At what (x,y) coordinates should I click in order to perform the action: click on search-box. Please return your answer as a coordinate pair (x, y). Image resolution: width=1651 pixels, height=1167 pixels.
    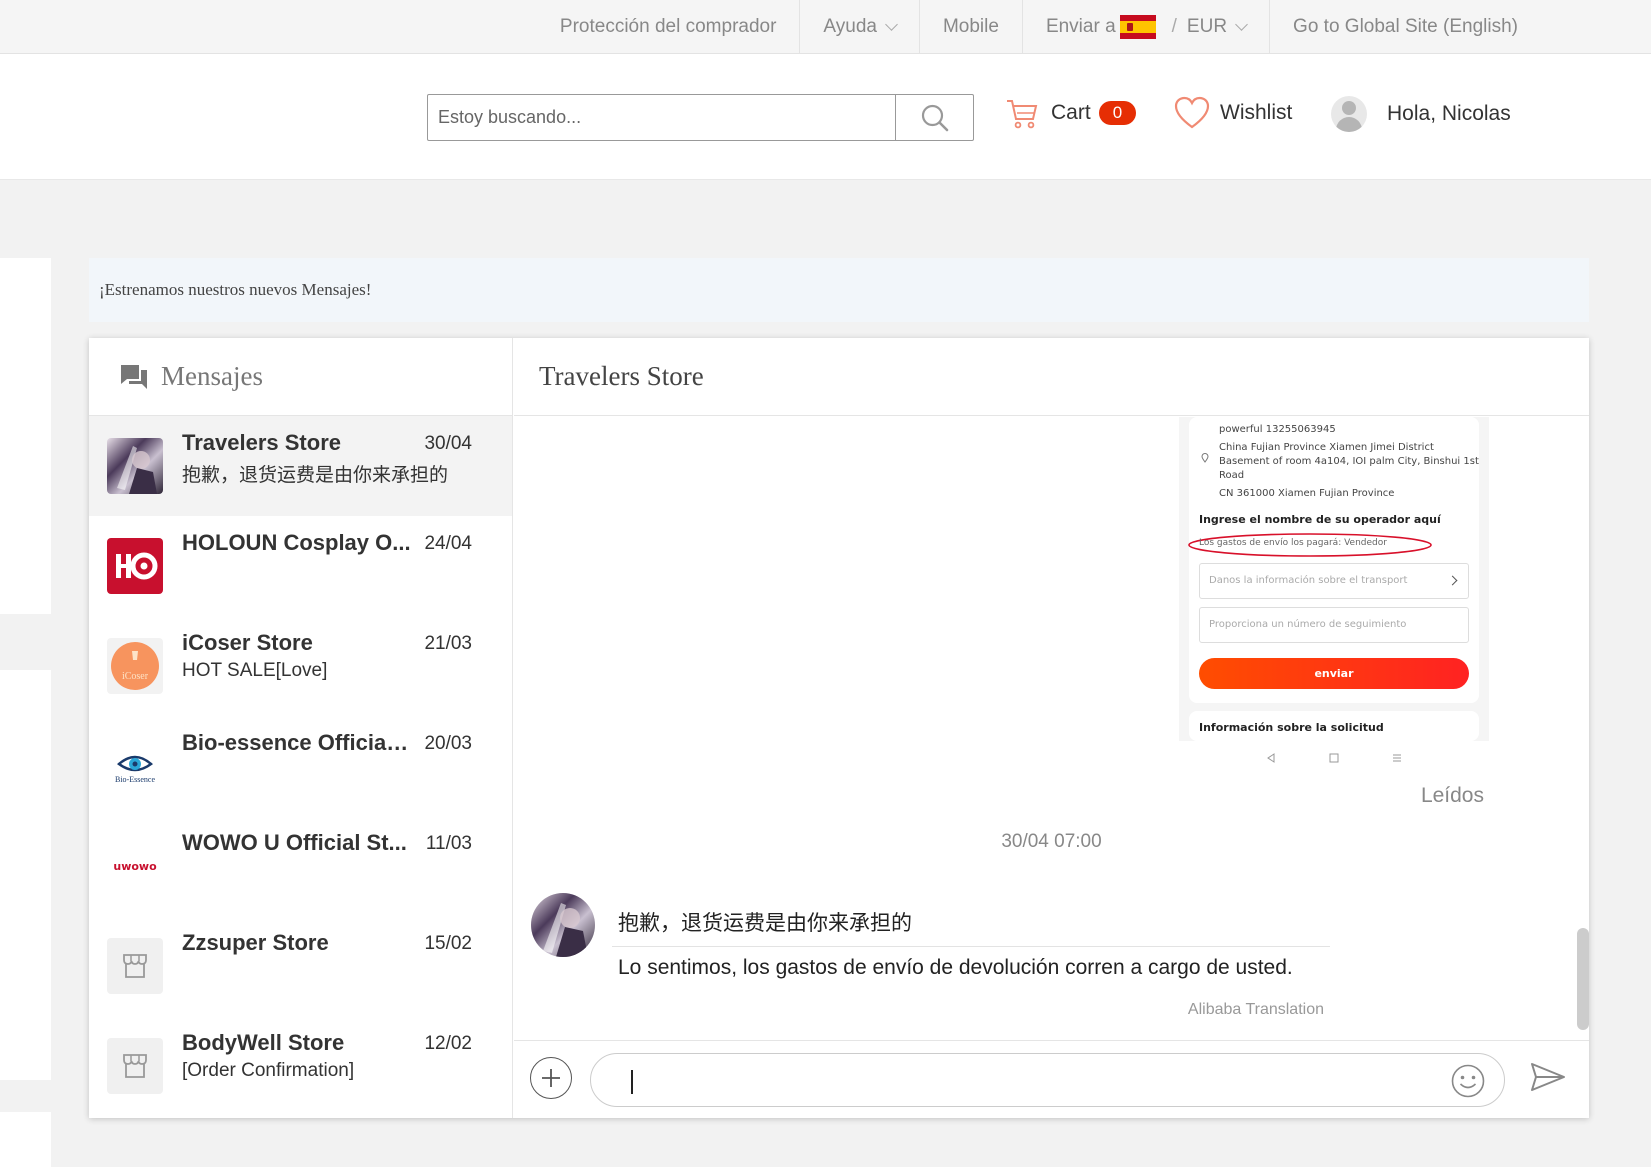
    Looking at the image, I should click on (700, 117).